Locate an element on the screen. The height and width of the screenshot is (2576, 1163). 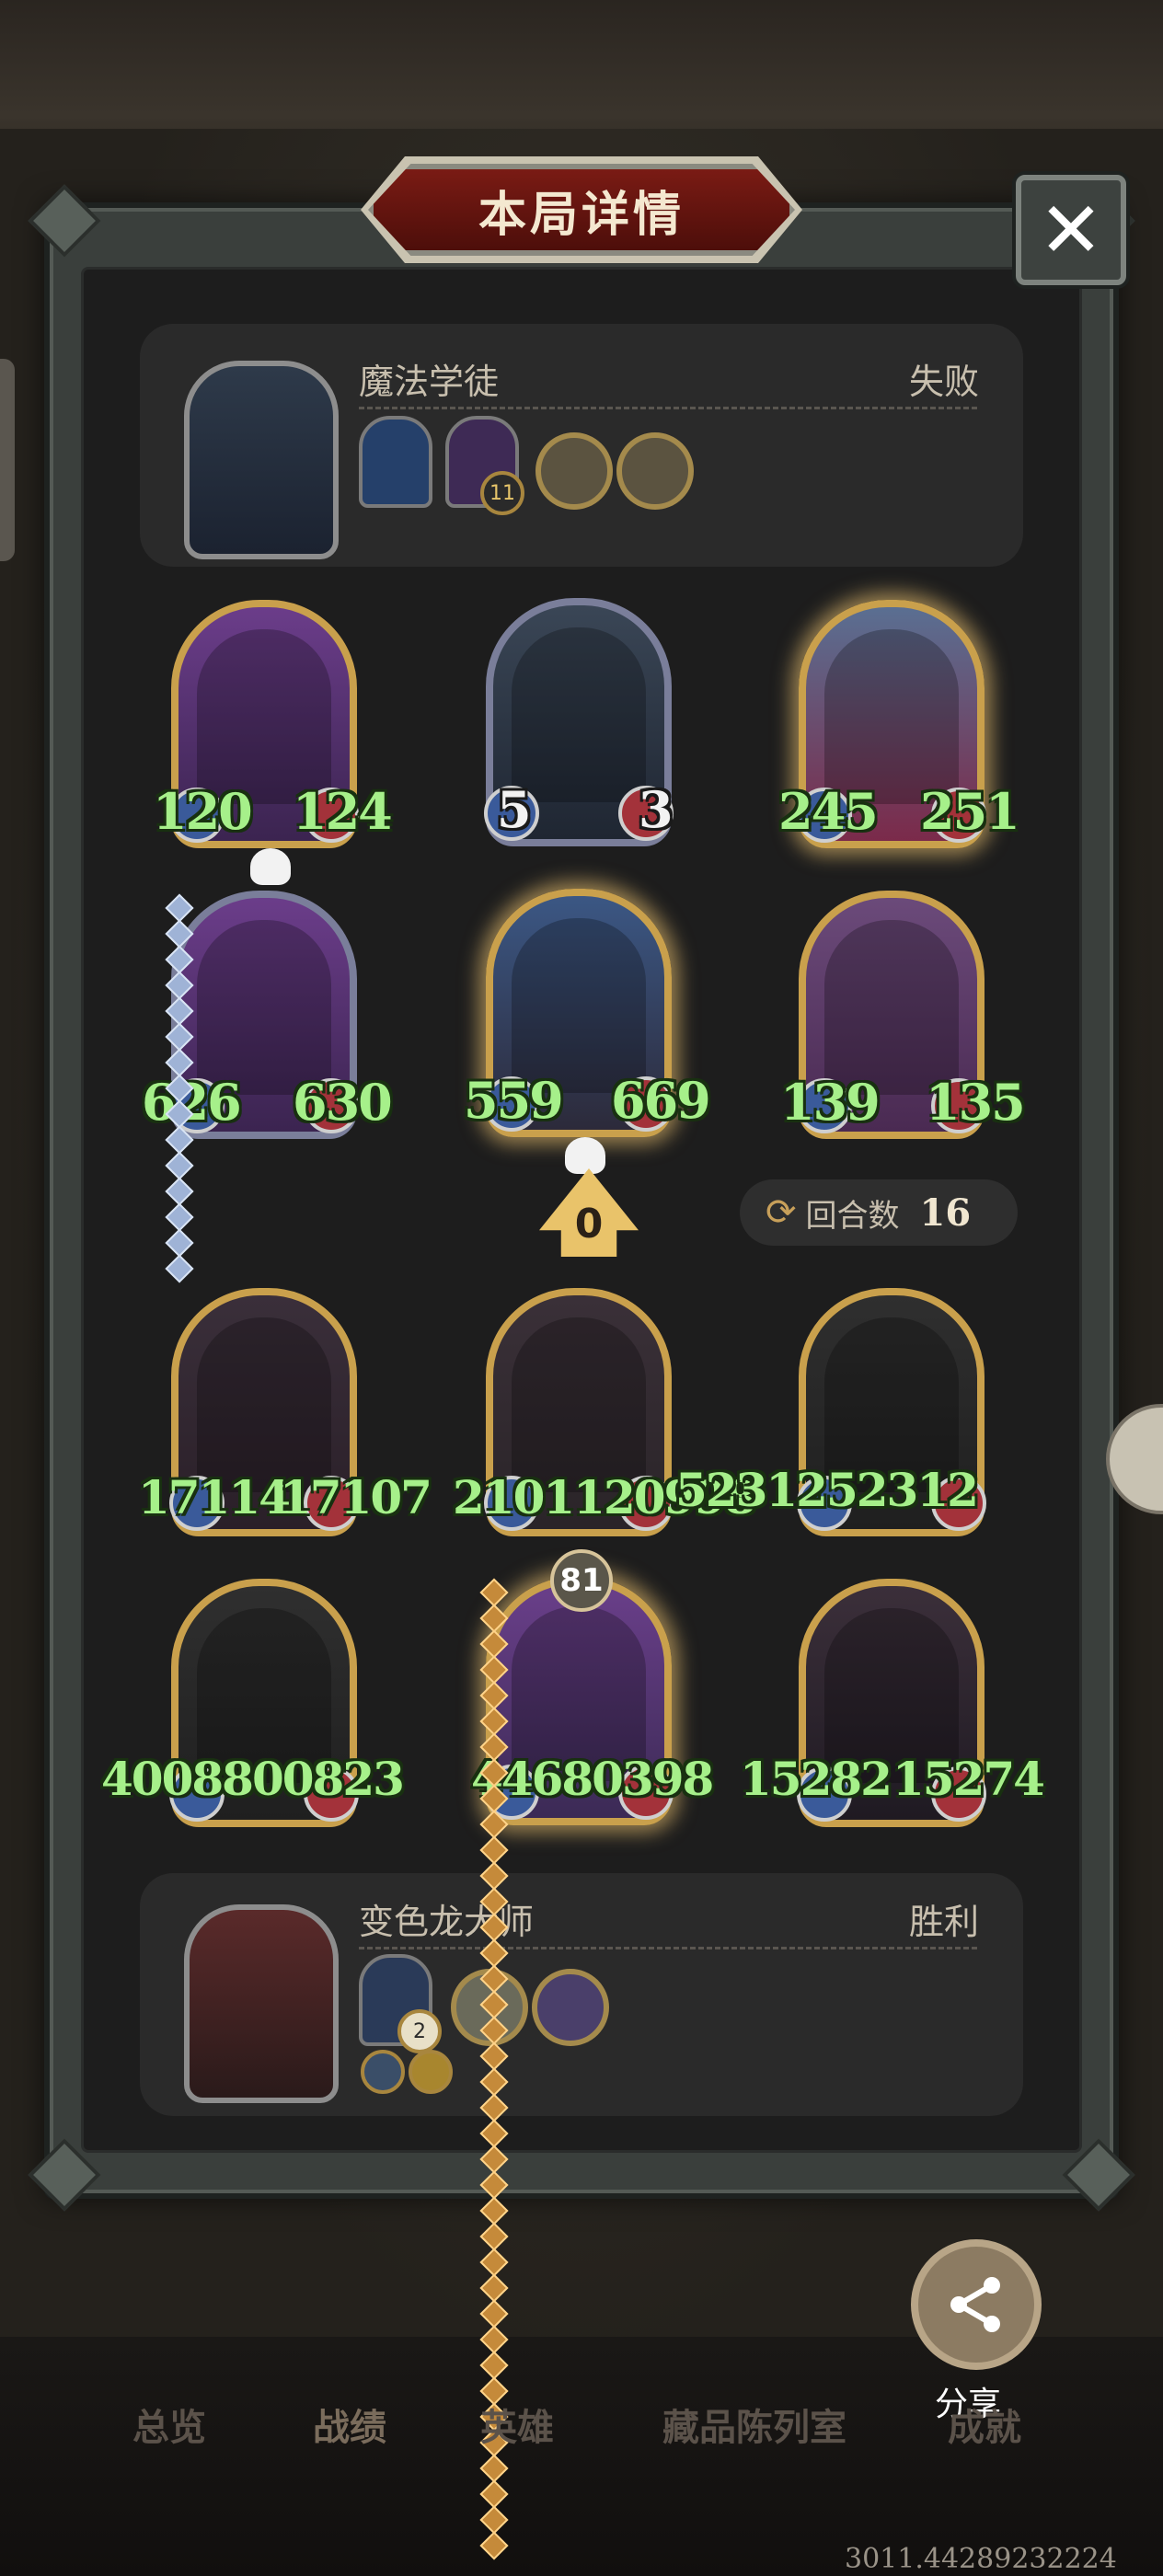
nav-collection: 藏品陈列室 is located at coordinates (754, 2424).